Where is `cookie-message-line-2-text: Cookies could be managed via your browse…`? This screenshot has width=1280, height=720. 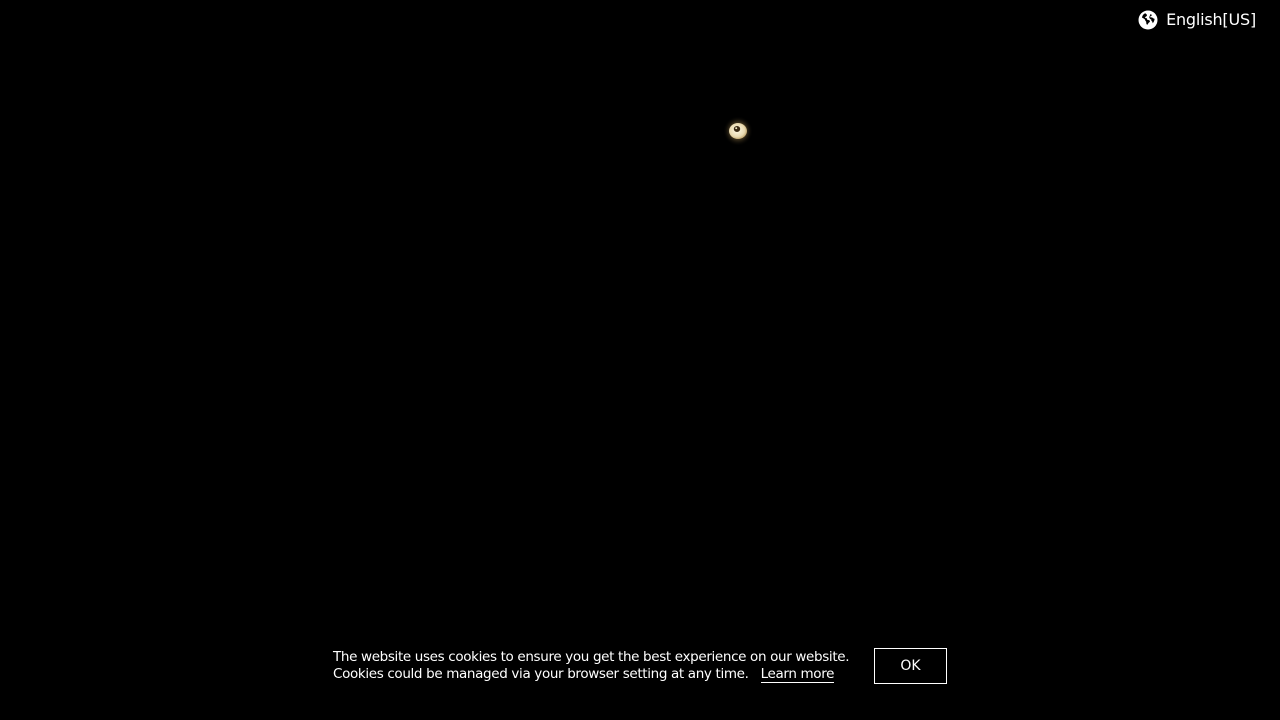
cookie-message-line-2-text: Cookies could be managed via your browse… is located at coordinates (541, 674).